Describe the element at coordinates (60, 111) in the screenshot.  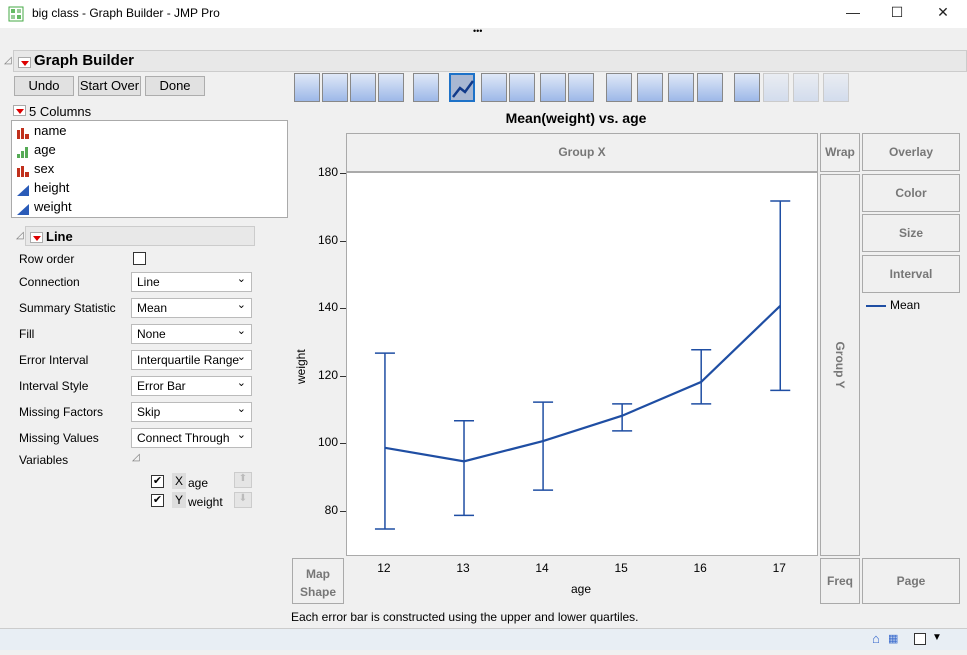
I see `columns-header: 5 Columns` at that location.